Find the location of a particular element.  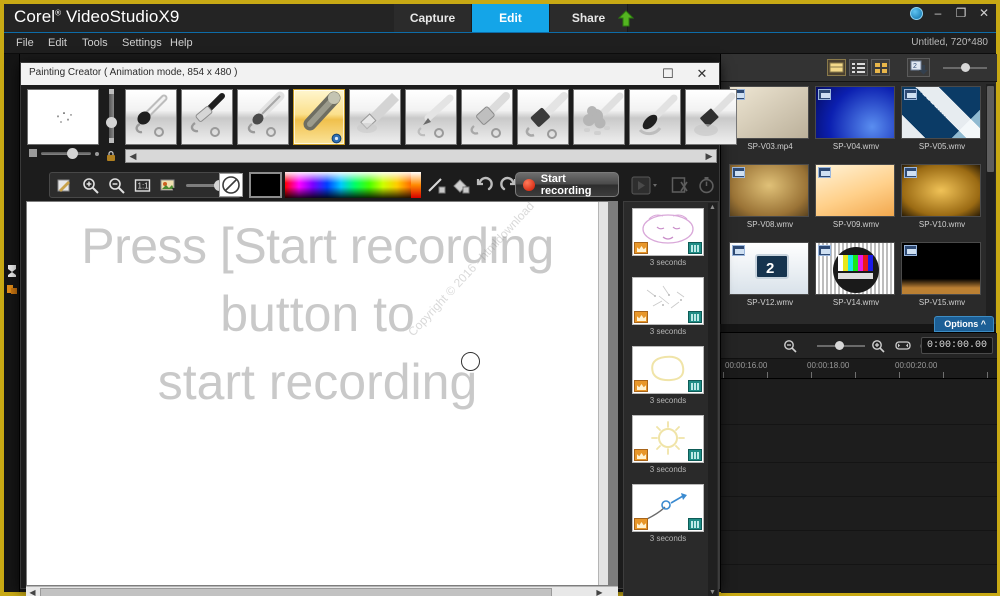

library-zoom-knob is located at coordinates (965, 67).